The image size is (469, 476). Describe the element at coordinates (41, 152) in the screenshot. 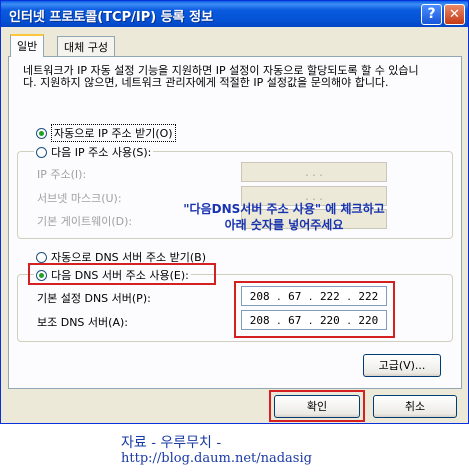

I see `manual-ip-radio` at that location.